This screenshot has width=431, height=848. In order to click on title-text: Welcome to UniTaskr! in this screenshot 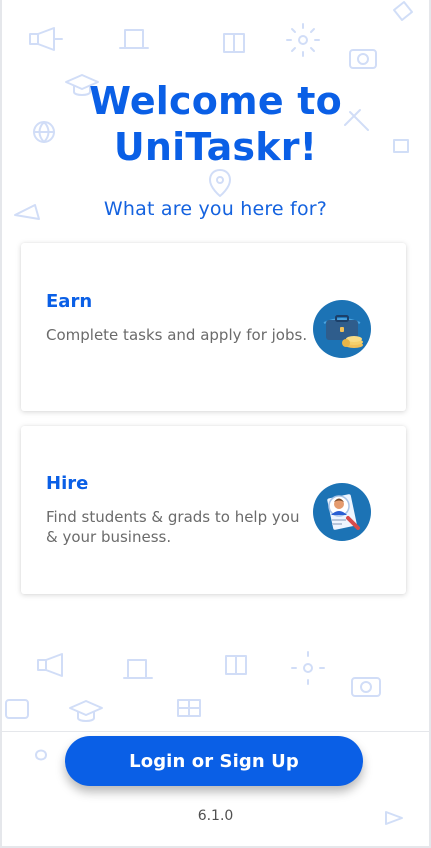, I will do `click(215, 124)`.